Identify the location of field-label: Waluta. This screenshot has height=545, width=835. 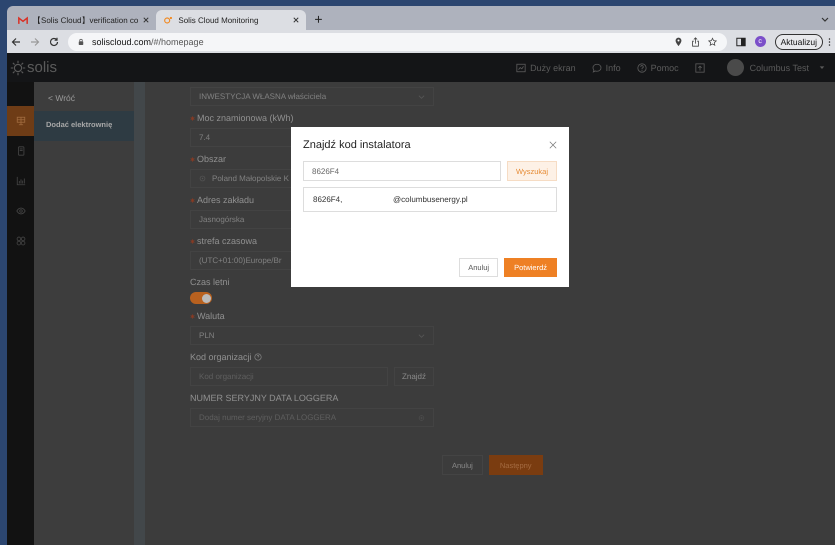
(207, 316).